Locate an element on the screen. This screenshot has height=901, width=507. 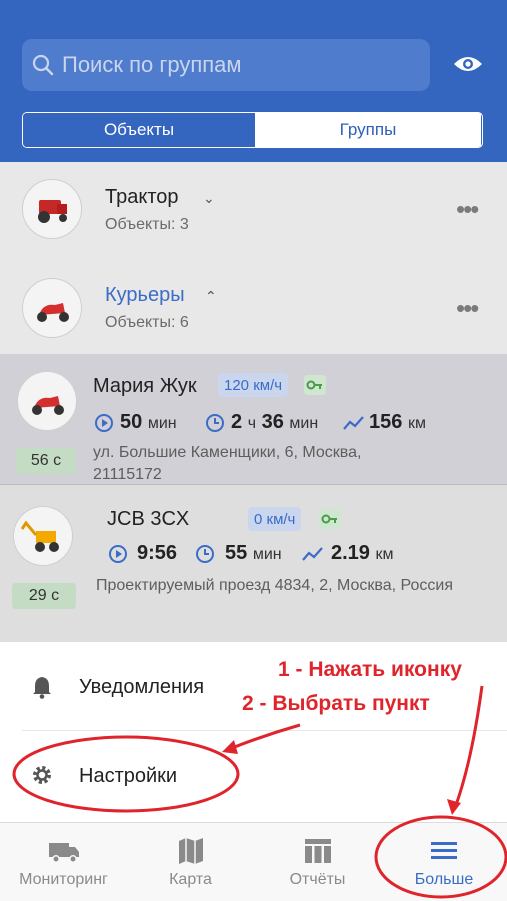
chevron-up-icon: ⌃ is located at coordinates (211, 296).